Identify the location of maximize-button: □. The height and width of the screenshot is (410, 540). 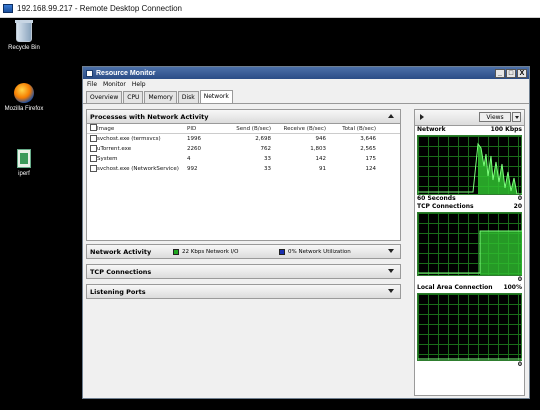
(511, 73).